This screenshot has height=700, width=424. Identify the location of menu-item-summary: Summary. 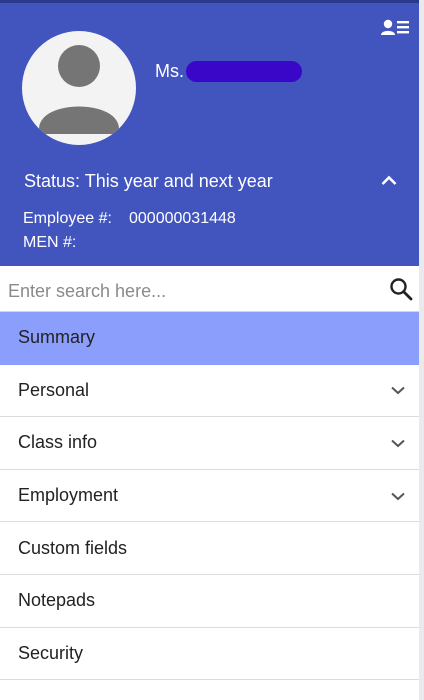
(209, 338).